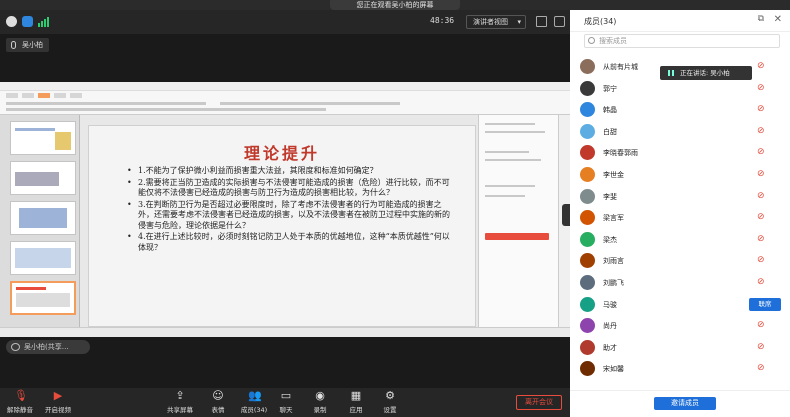 The height and width of the screenshot is (417, 790). I want to click on member-name: 刘鹏飞, so click(613, 282).